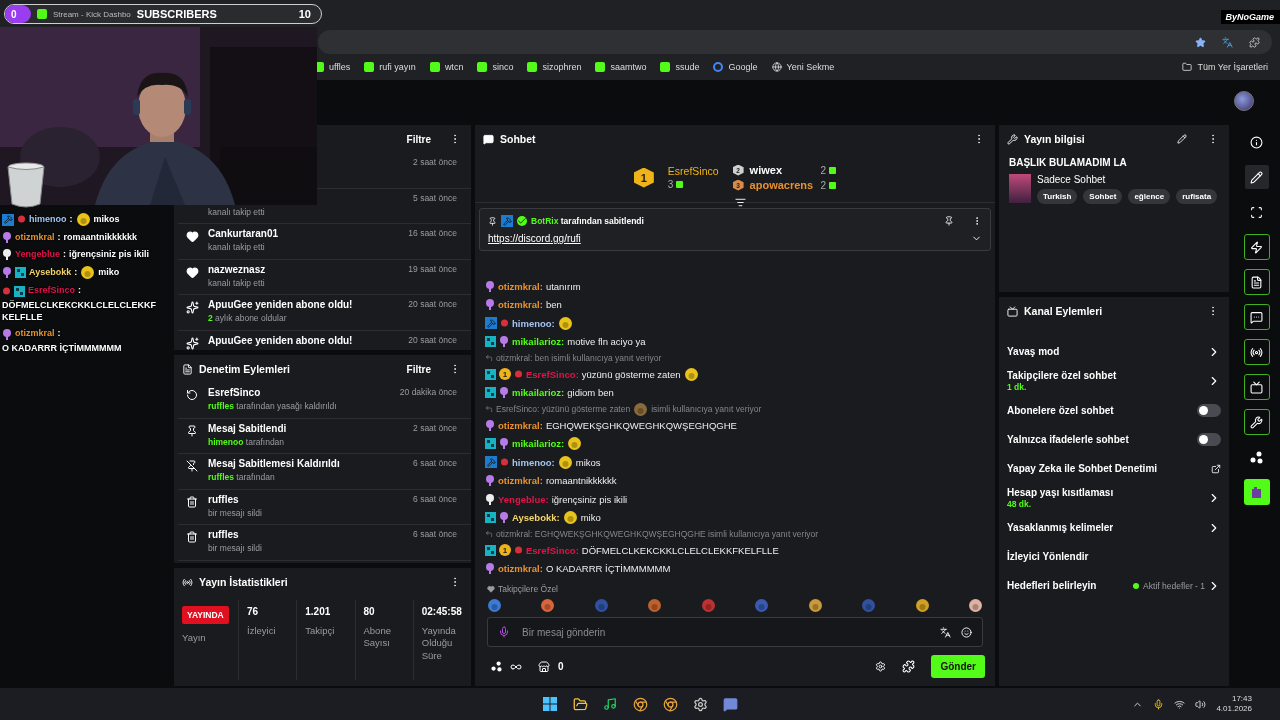 The height and width of the screenshot is (720, 1280). I want to click on chat-username: Yengeblue:, so click(523, 499).